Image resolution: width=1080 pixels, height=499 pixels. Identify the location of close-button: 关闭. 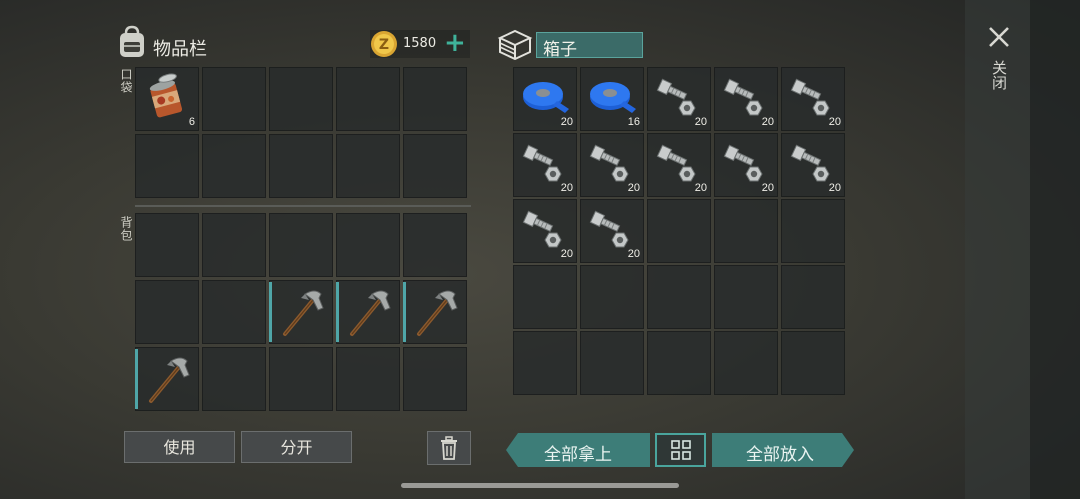
(999, 62).